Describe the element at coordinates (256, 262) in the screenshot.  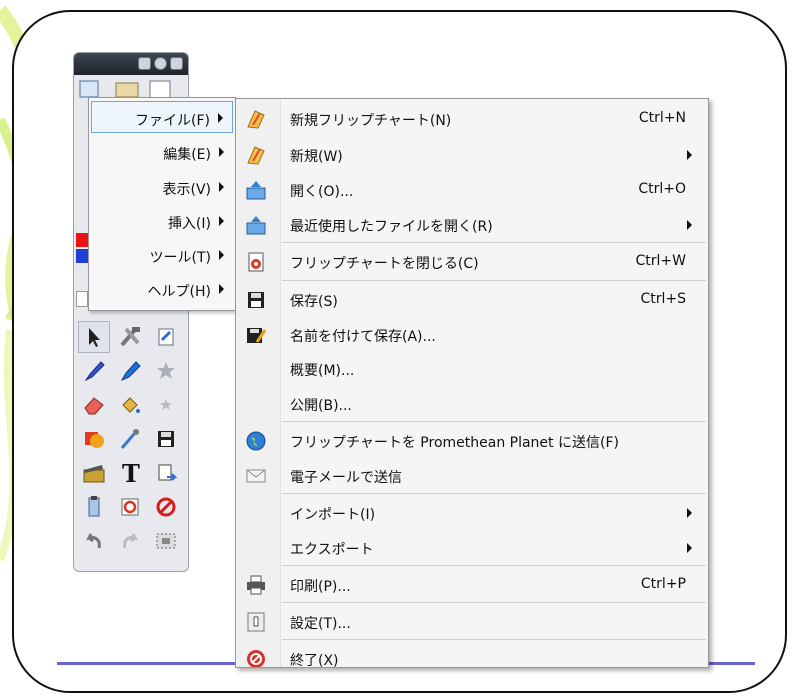
I see `close-flipchart-icon` at that location.